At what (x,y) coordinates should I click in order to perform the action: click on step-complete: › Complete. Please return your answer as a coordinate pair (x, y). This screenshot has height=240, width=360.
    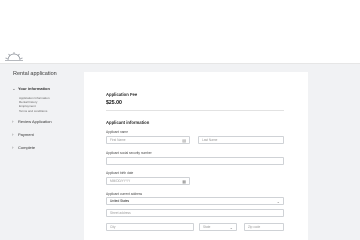
    Looking at the image, I should click on (45, 149).